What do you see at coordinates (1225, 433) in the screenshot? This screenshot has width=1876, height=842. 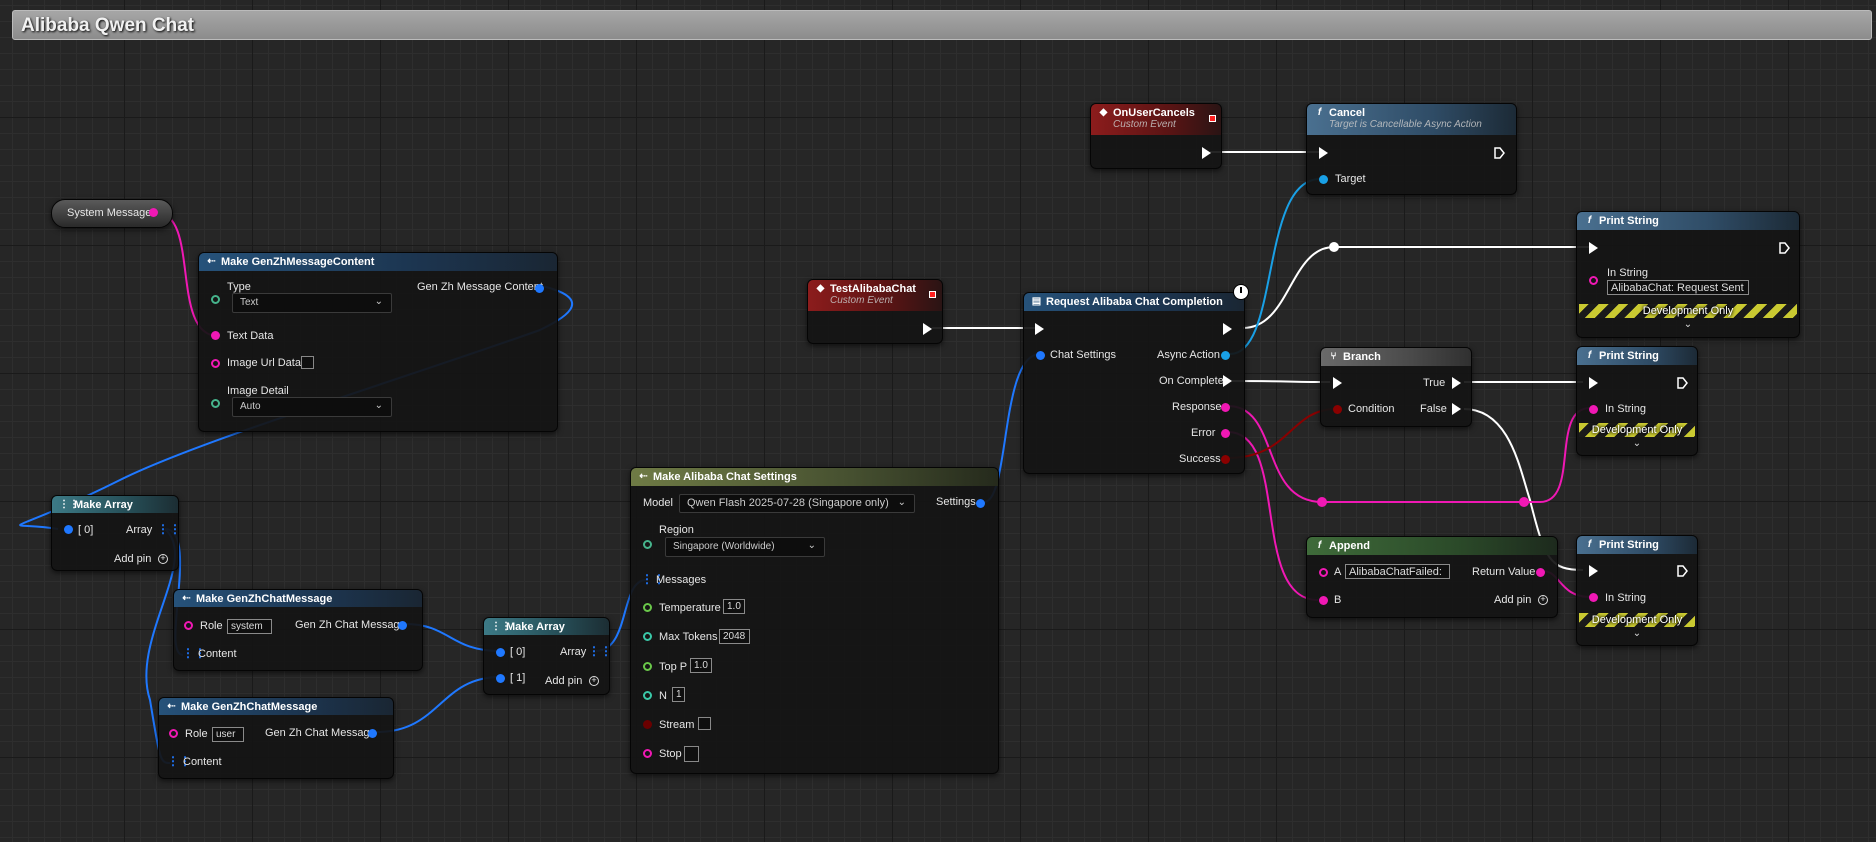 I see `error-pin` at bounding box center [1225, 433].